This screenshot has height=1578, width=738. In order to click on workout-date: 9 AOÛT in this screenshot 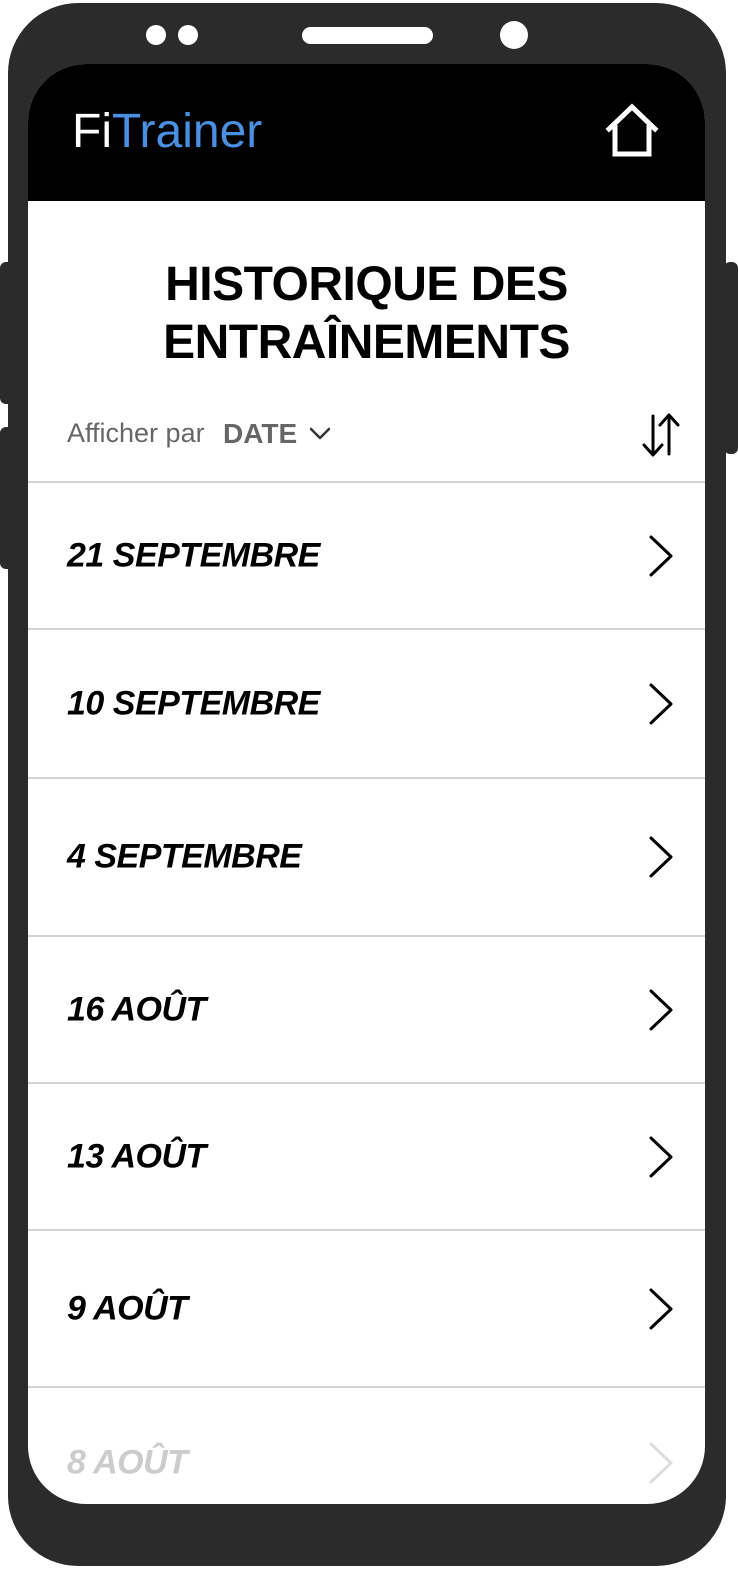, I will do `click(127, 1308)`.